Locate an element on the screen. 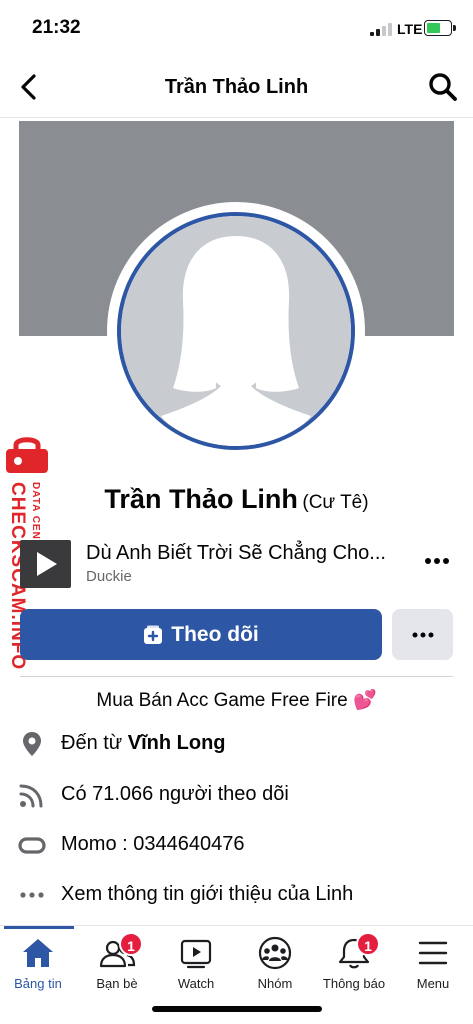  nav-item-news-feed: Bảng tin is located at coordinates (39, 964).